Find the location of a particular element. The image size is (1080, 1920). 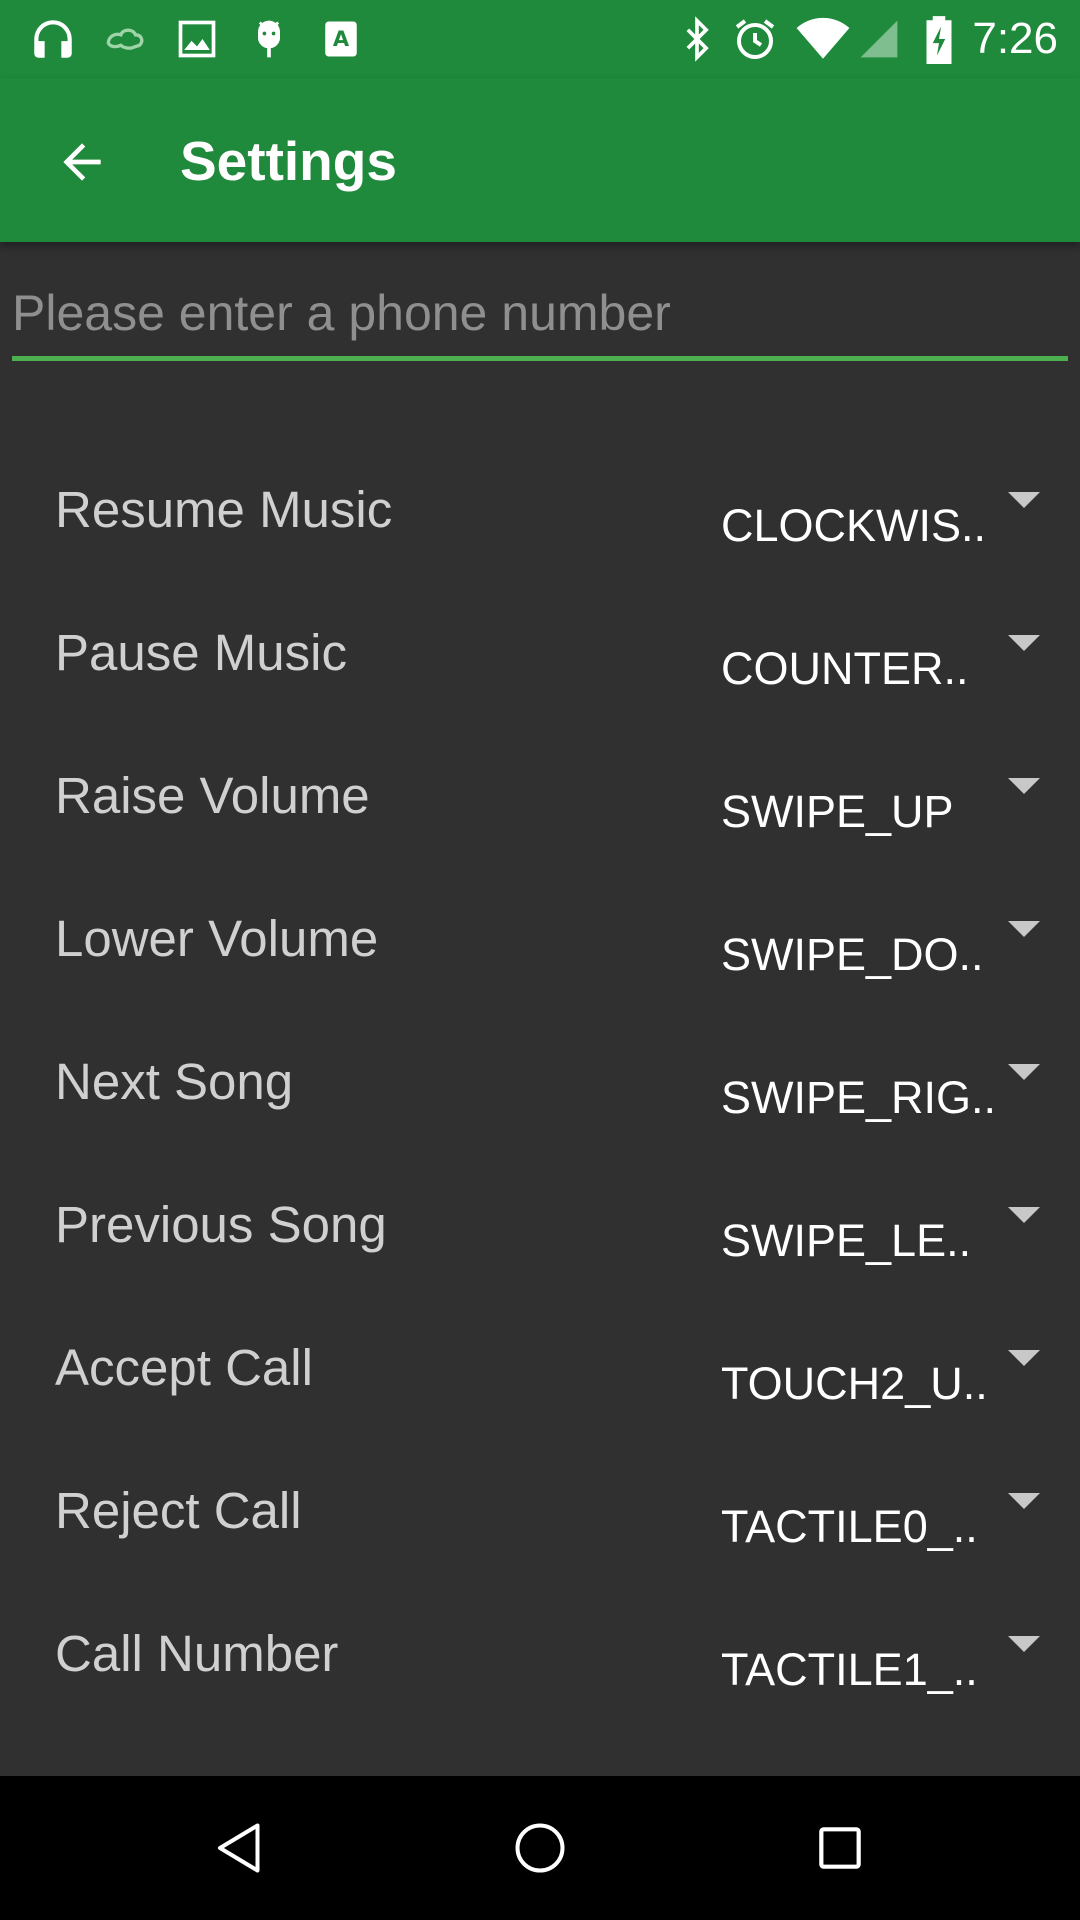

gesture-spinner-next-song: SWIPE_RIG.. is located at coordinates (875, 1097).